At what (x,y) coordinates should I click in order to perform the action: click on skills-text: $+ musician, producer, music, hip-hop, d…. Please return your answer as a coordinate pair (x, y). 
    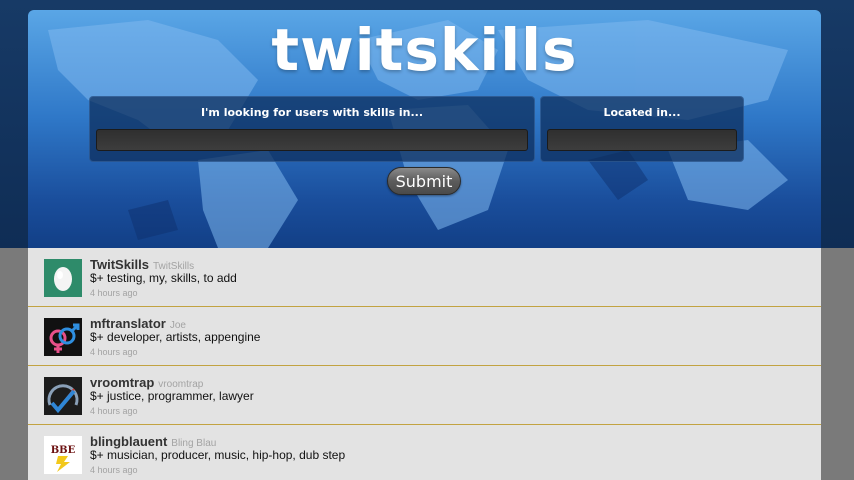
    Looking at the image, I should click on (218, 455).